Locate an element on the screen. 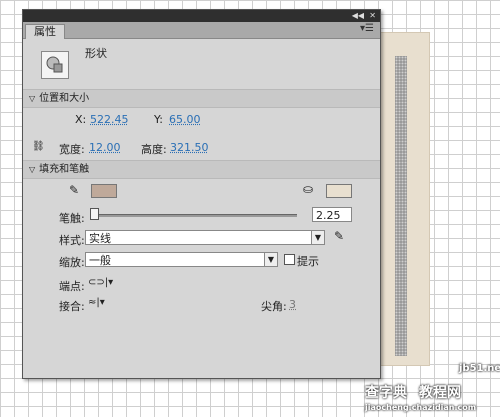 The image size is (500, 417). shape-icon is located at coordinates (55, 65).